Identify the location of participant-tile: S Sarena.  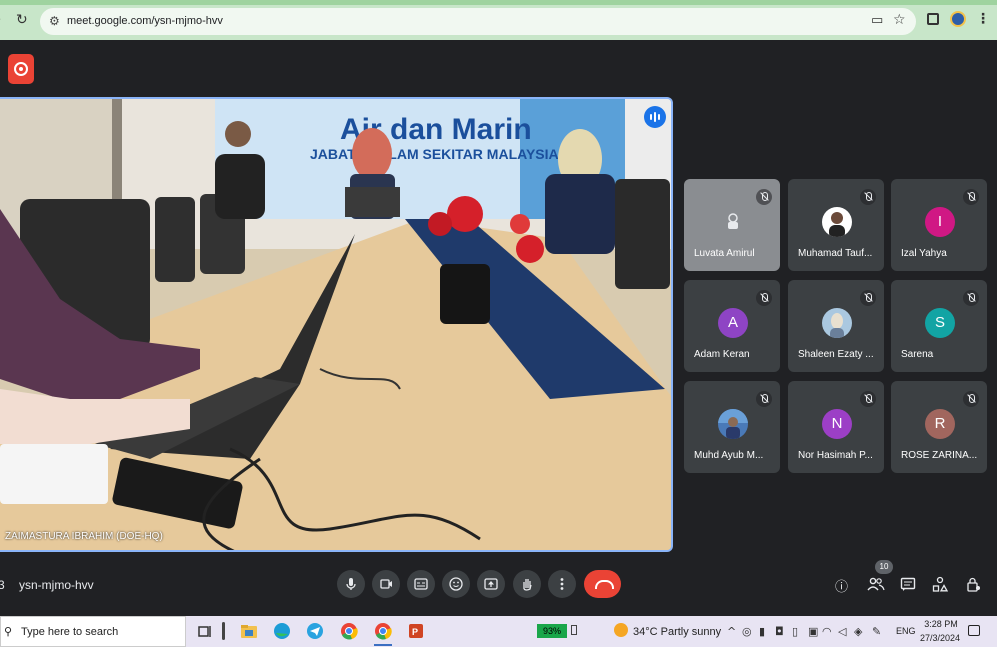
(939, 326).